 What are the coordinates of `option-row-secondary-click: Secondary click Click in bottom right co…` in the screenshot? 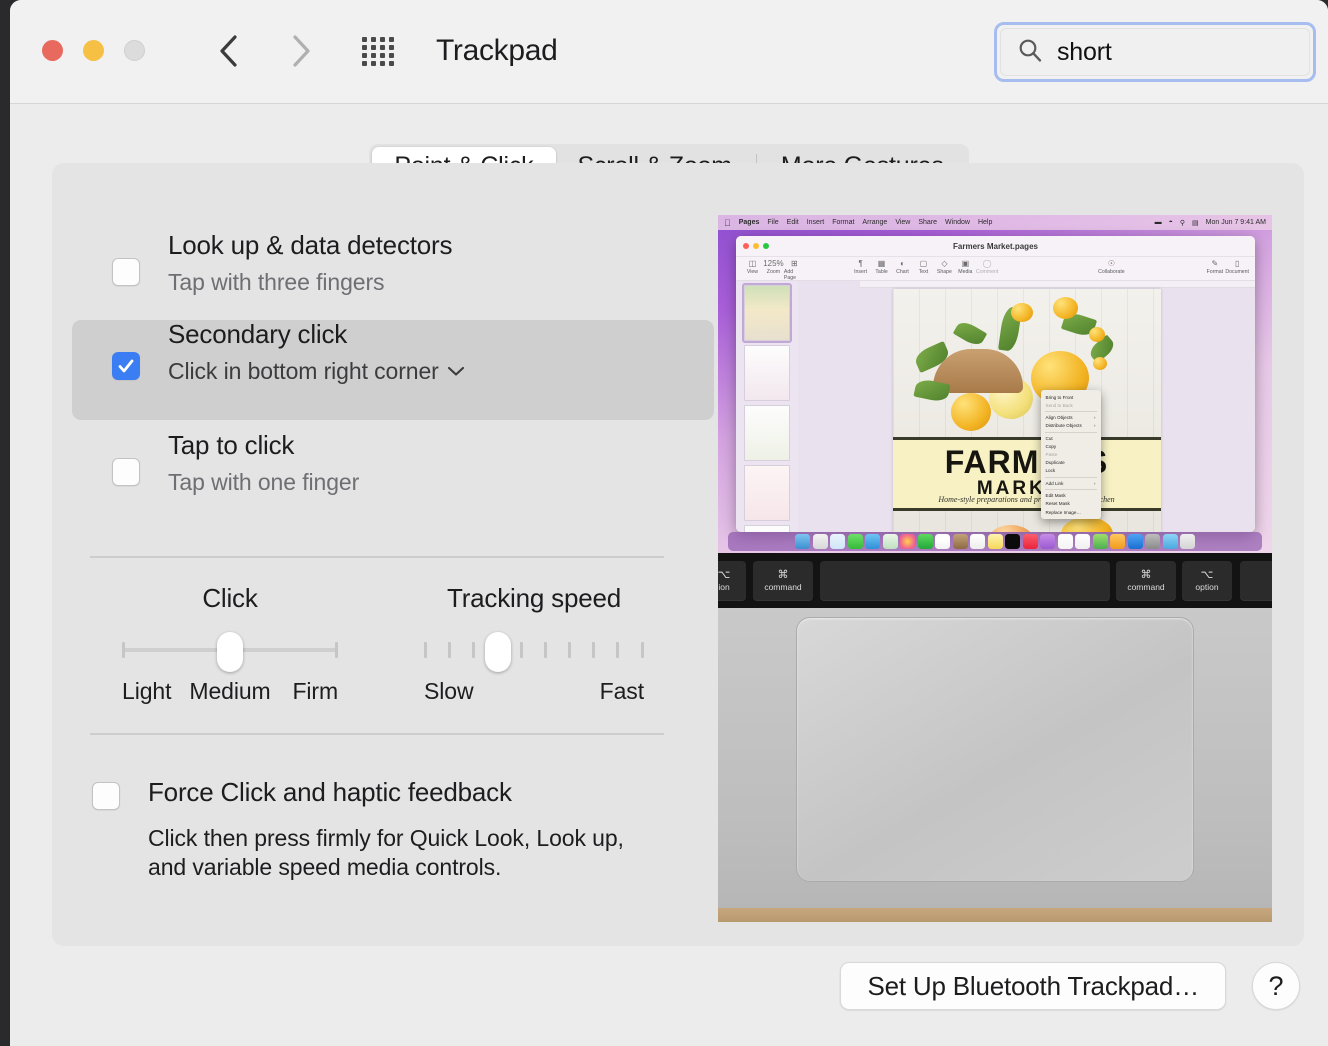 It's located at (393, 370).